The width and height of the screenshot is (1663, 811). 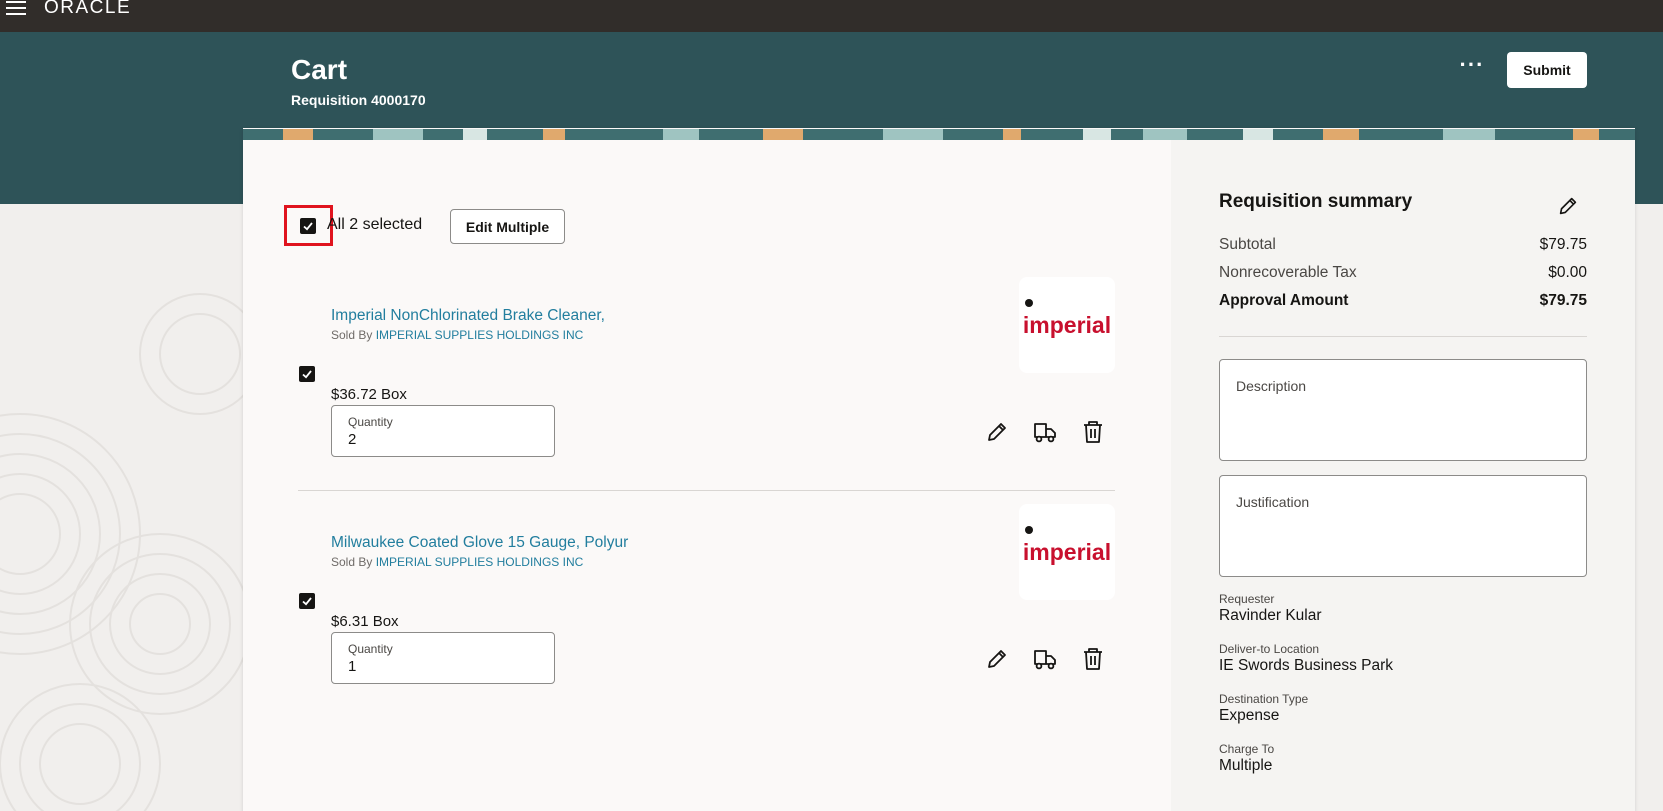 What do you see at coordinates (1472, 69) in the screenshot?
I see `more-actions-button: ···` at bounding box center [1472, 69].